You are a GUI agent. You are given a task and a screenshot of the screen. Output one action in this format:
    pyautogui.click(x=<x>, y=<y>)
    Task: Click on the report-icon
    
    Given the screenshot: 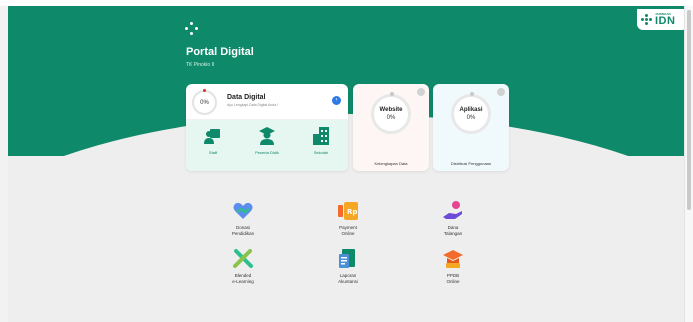 What is the action you would take?
    pyautogui.click(x=347, y=258)
    